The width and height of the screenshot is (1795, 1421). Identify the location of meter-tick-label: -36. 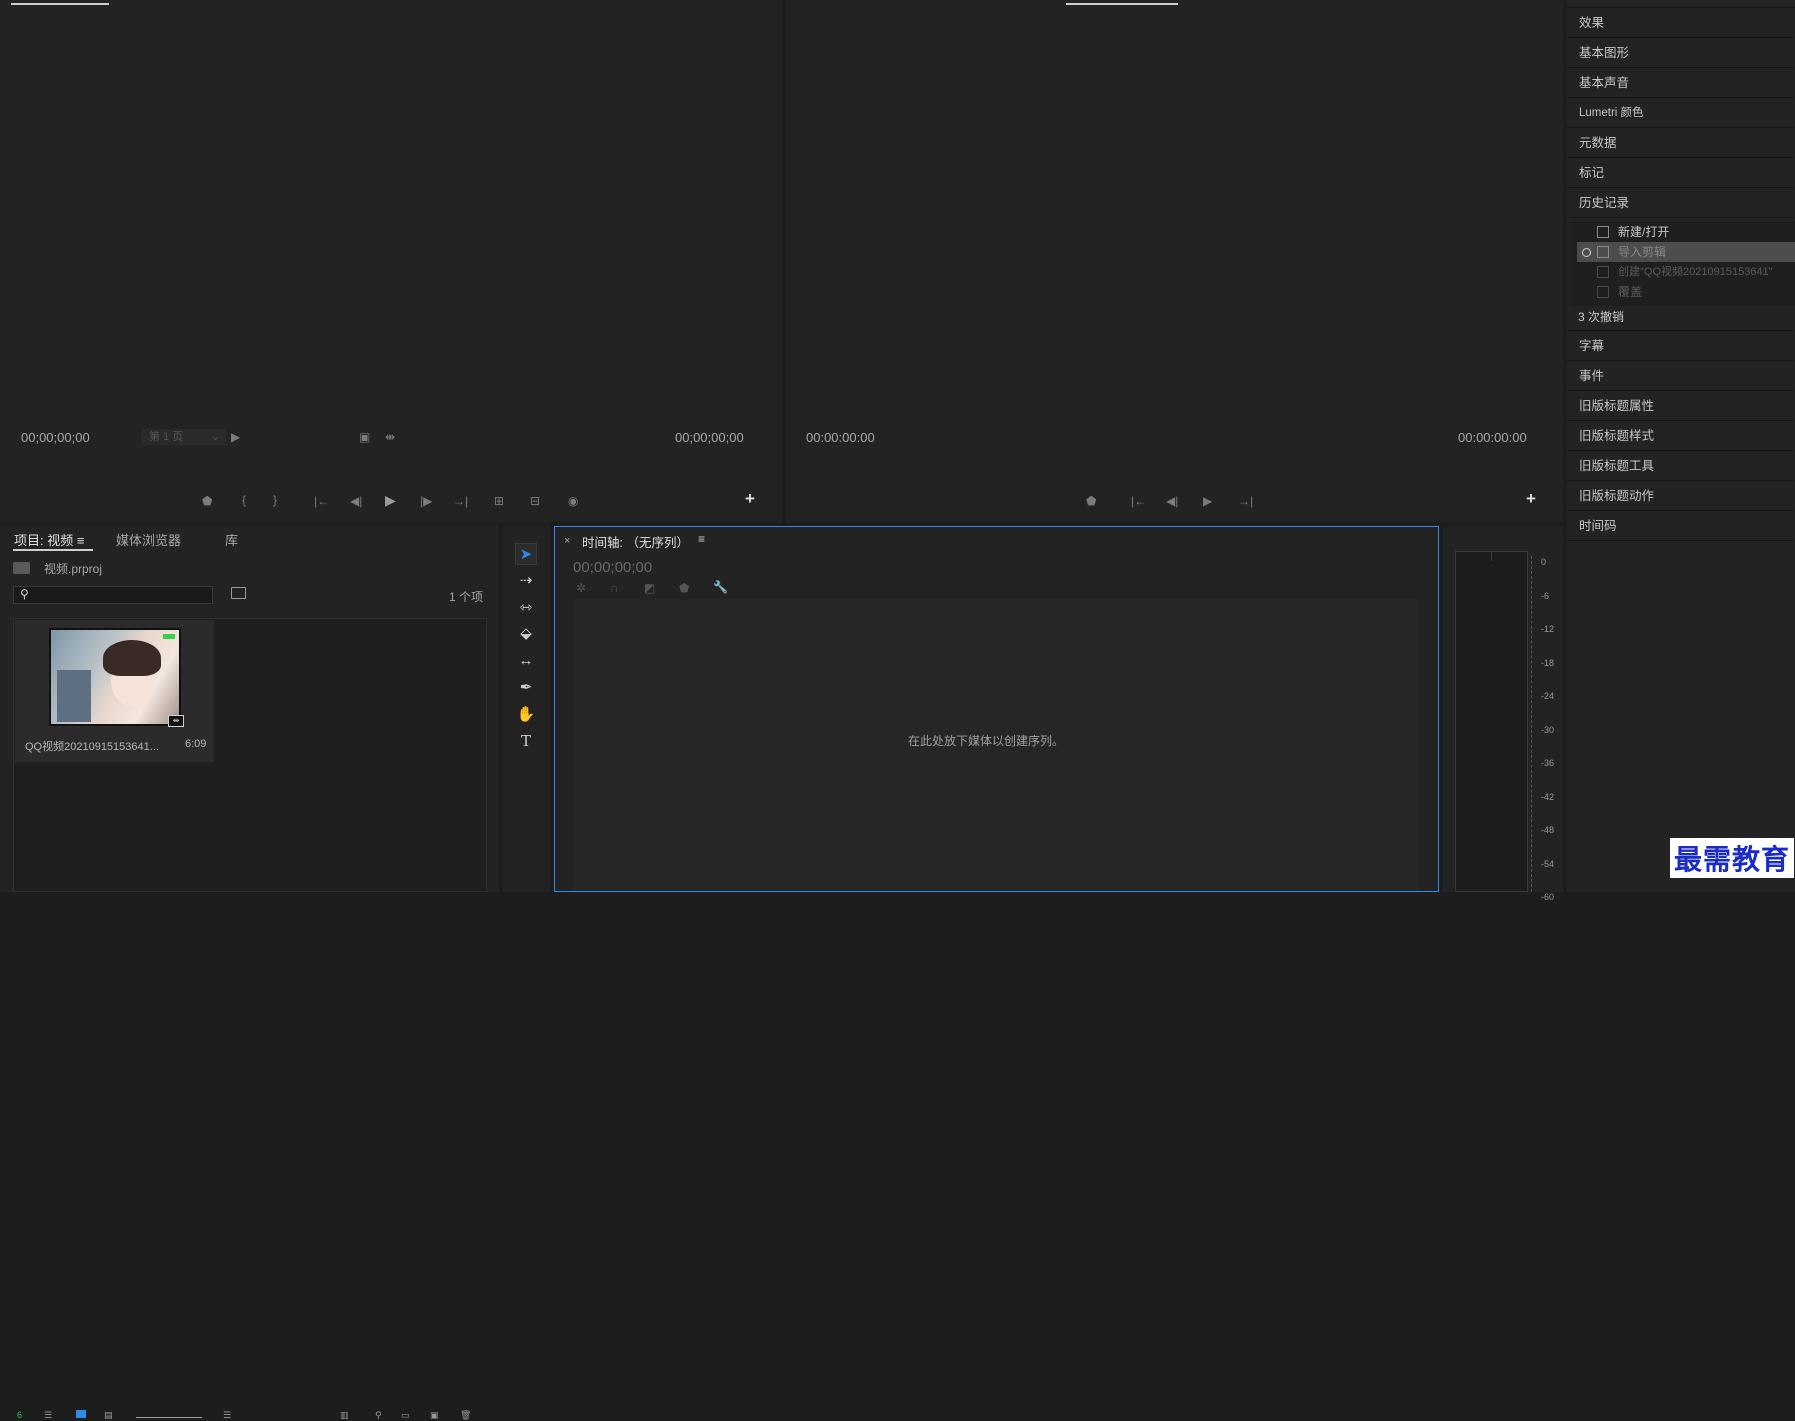
(1548, 763).